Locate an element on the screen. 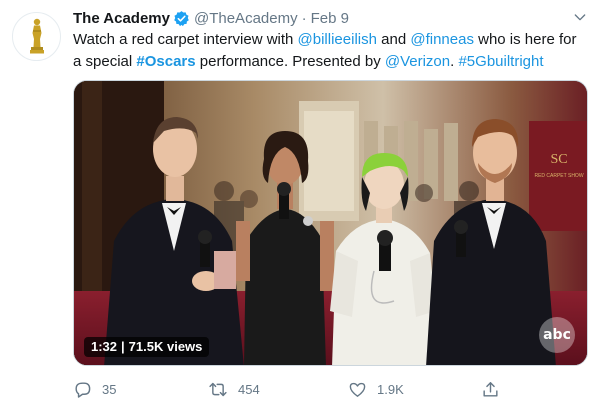 The width and height of the screenshot is (600, 409). abc-watermark: abc is located at coordinates (557, 335).